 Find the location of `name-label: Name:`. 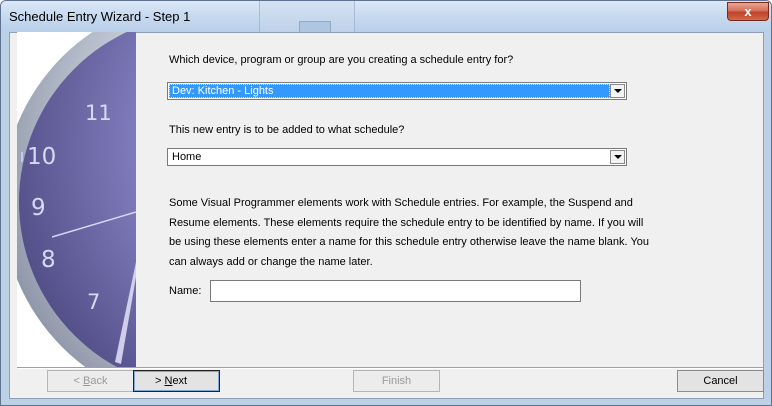

name-label: Name: is located at coordinates (185, 291).